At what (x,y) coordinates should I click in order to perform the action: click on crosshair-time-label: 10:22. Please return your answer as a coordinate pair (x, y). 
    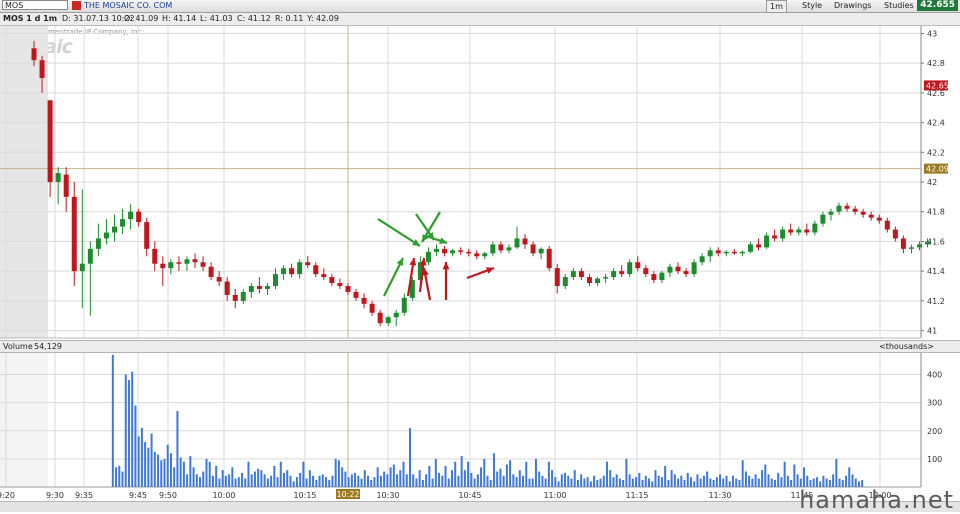
    Looking at the image, I should click on (347, 494).